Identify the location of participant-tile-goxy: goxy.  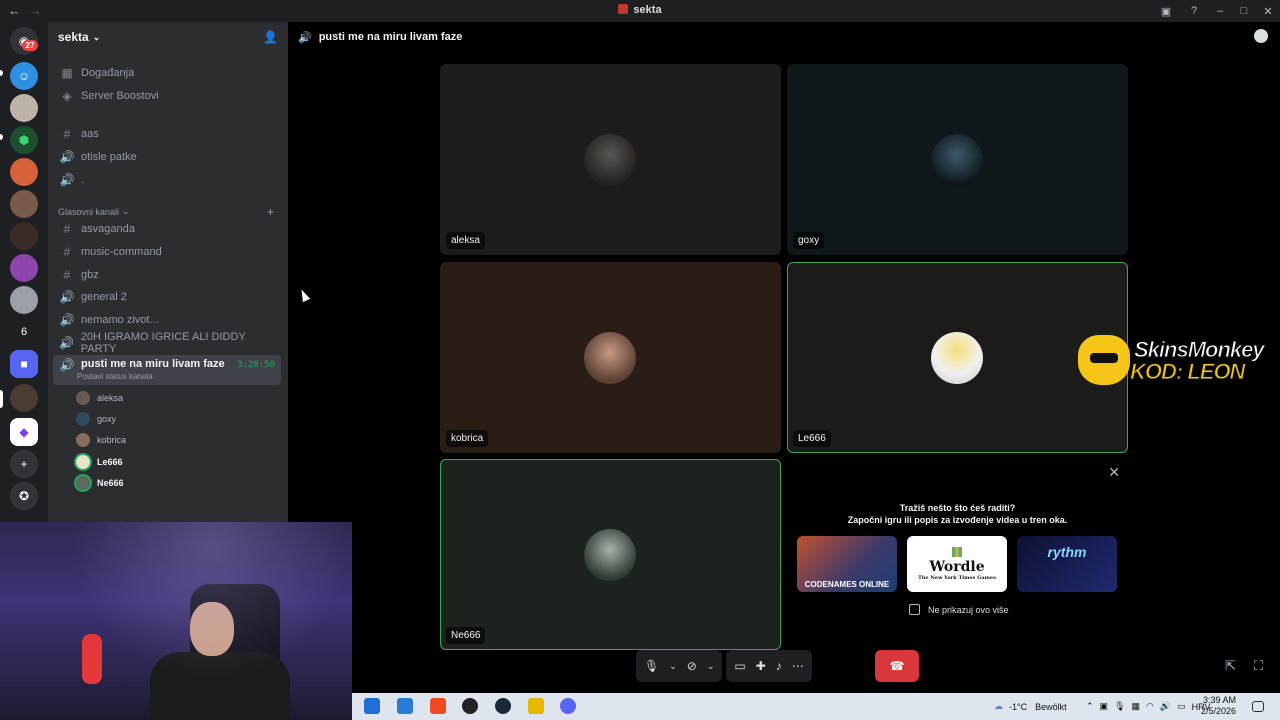
(957, 159).